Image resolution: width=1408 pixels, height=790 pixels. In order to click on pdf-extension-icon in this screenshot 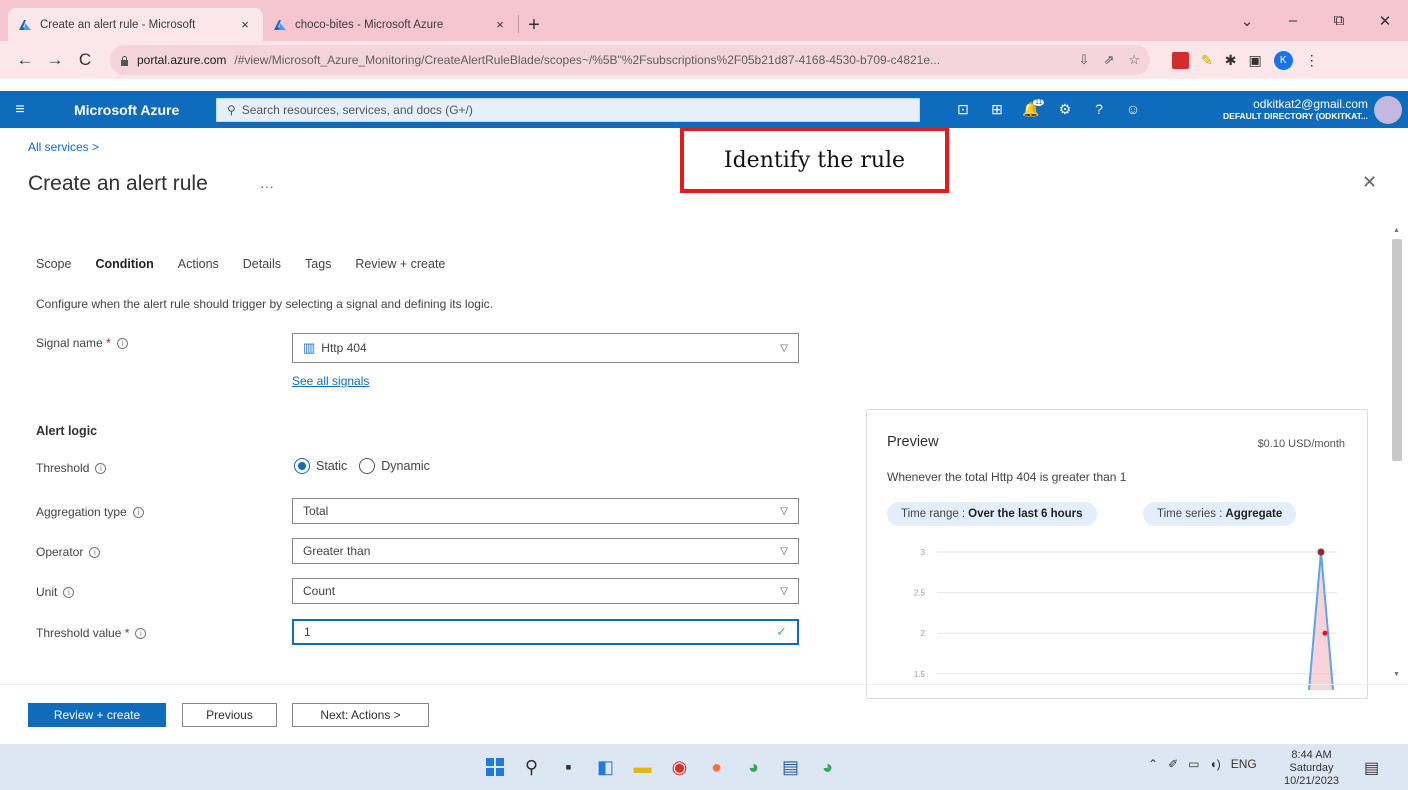, I will do `click(1180, 60)`.